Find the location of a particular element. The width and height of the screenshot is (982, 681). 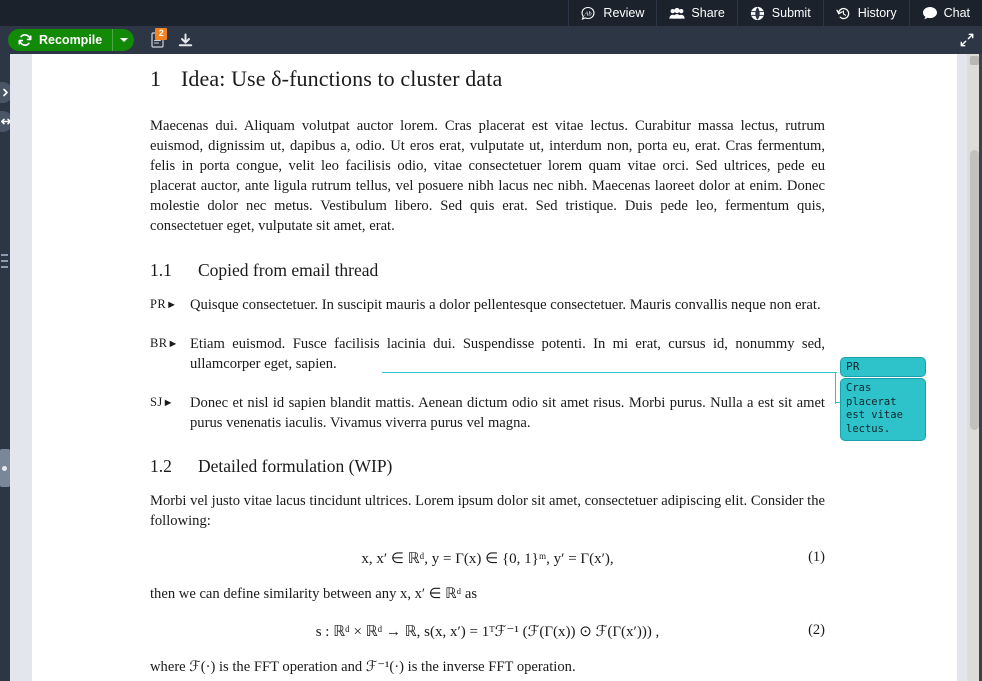

compile-toolbar: Recompile 2 is located at coordinates (491, 40).